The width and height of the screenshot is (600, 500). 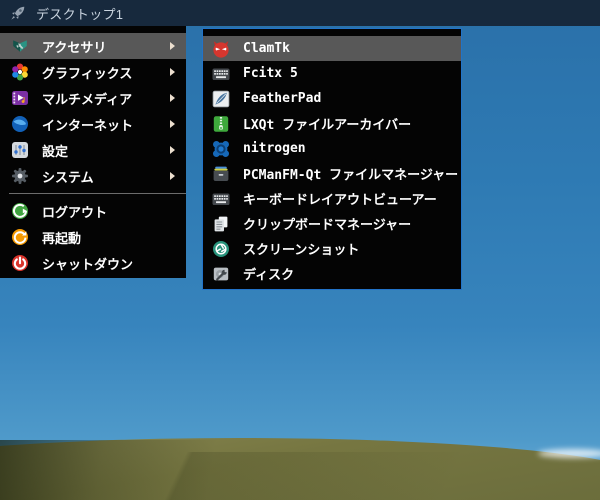 I want to click on menu-item-label: nitrogen, so click(x=274, y=148).